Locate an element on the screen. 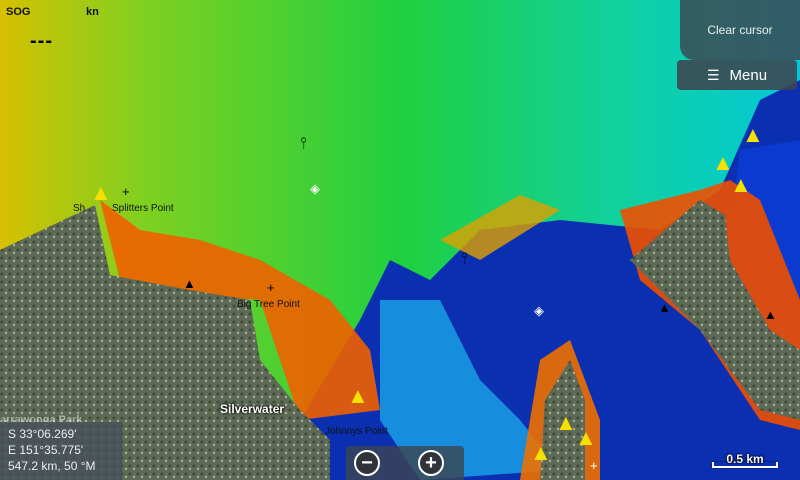  place-label-sh: Sh is located at coordinates (79, 208).